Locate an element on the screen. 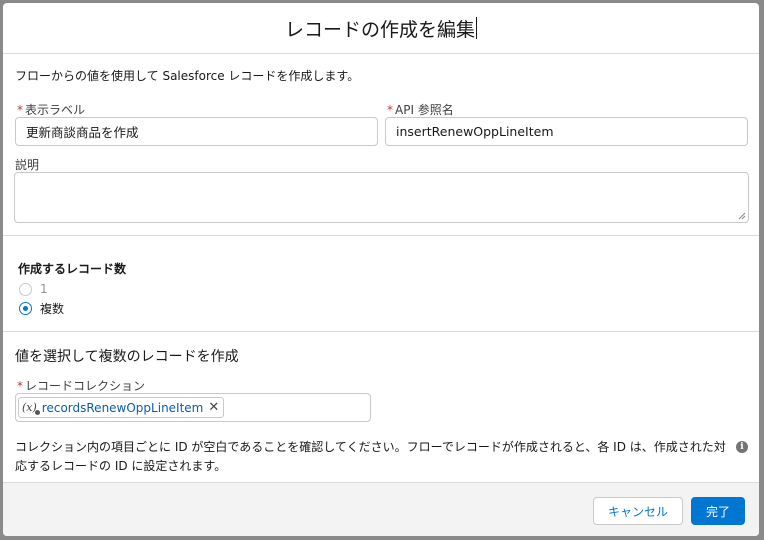 The width and height of the screenshot is (764, 540). record-collection-label: * レコードコレクション is located at coordinates (81, 385).